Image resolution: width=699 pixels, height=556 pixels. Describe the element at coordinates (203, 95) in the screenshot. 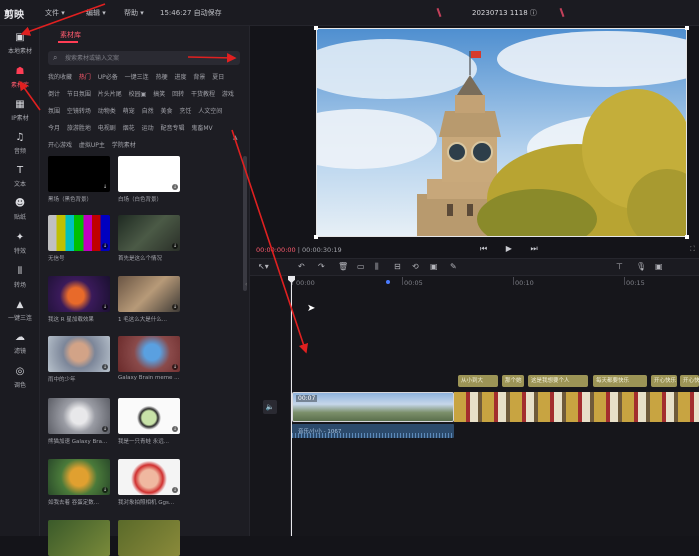

I see `category-chip: 干货教程` at that location.